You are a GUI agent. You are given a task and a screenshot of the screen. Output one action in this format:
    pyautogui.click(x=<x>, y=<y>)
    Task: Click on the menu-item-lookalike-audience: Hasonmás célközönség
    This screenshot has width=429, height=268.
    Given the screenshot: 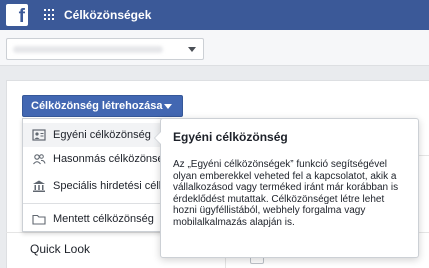 What is the action you would take?
    pyautogui.click(x=97, y=159)
    